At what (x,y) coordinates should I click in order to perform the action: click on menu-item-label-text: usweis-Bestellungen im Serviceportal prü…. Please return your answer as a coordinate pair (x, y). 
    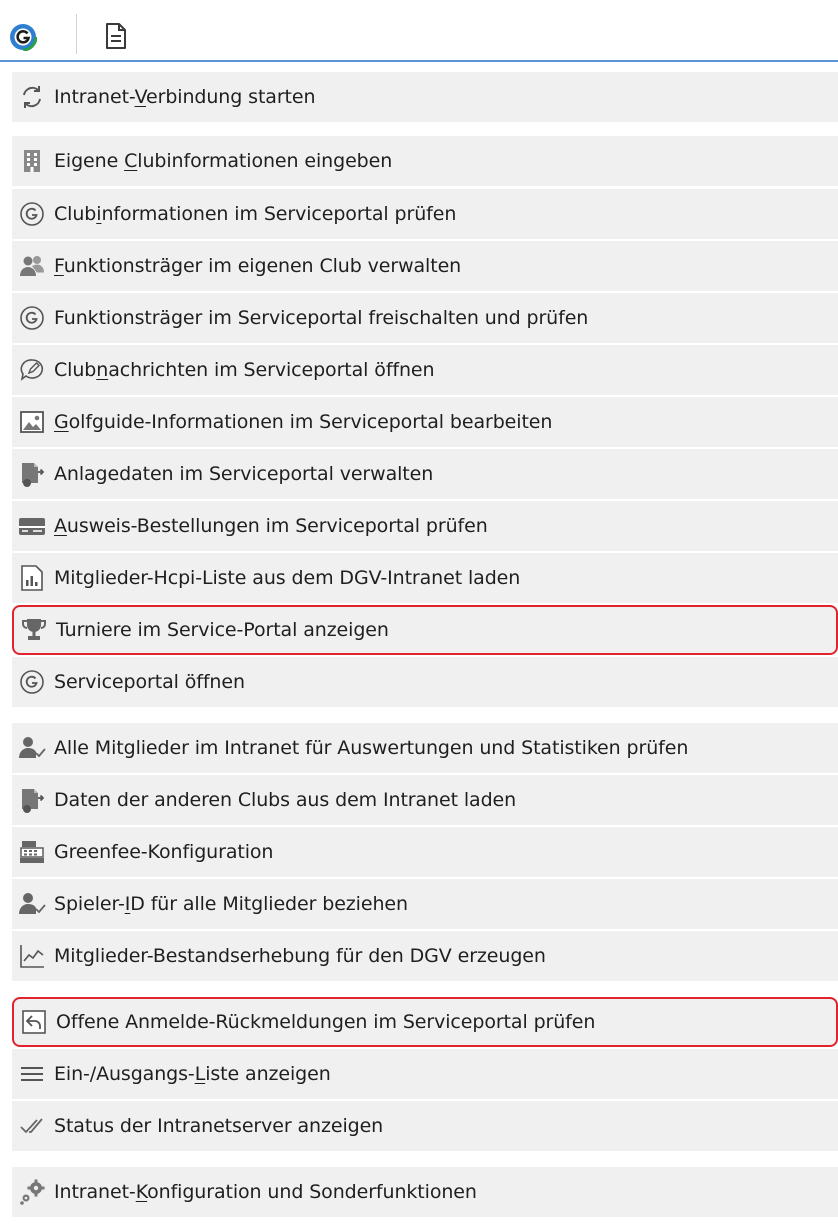
    Looking at the image, I should click on (277, 526).